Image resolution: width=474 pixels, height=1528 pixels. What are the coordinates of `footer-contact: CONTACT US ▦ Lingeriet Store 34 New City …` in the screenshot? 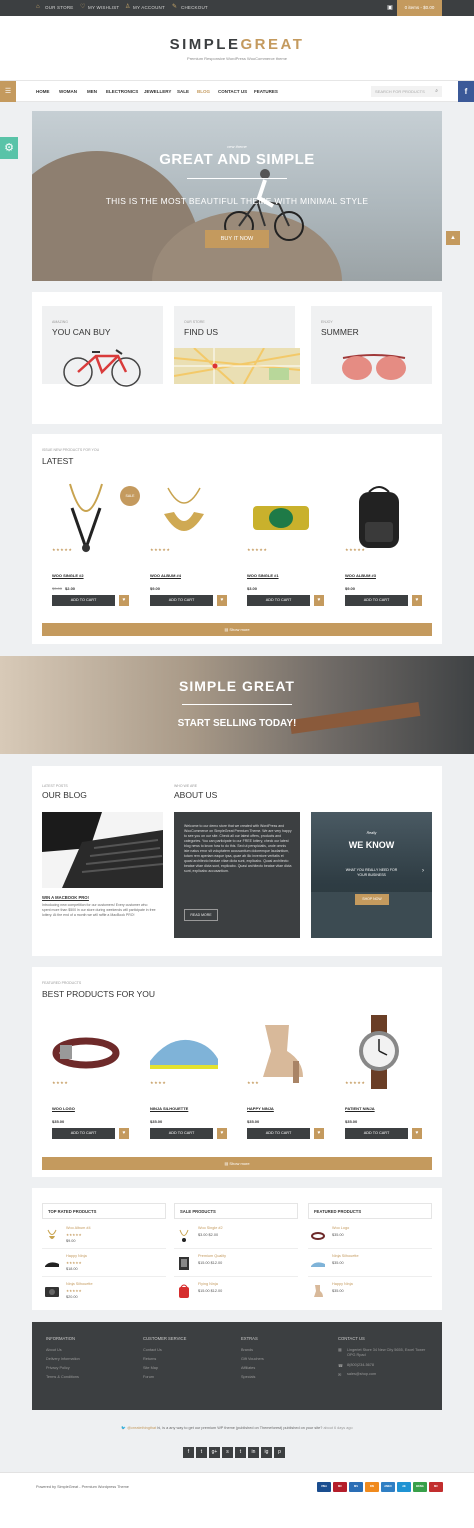 It's located at (382, 1356).